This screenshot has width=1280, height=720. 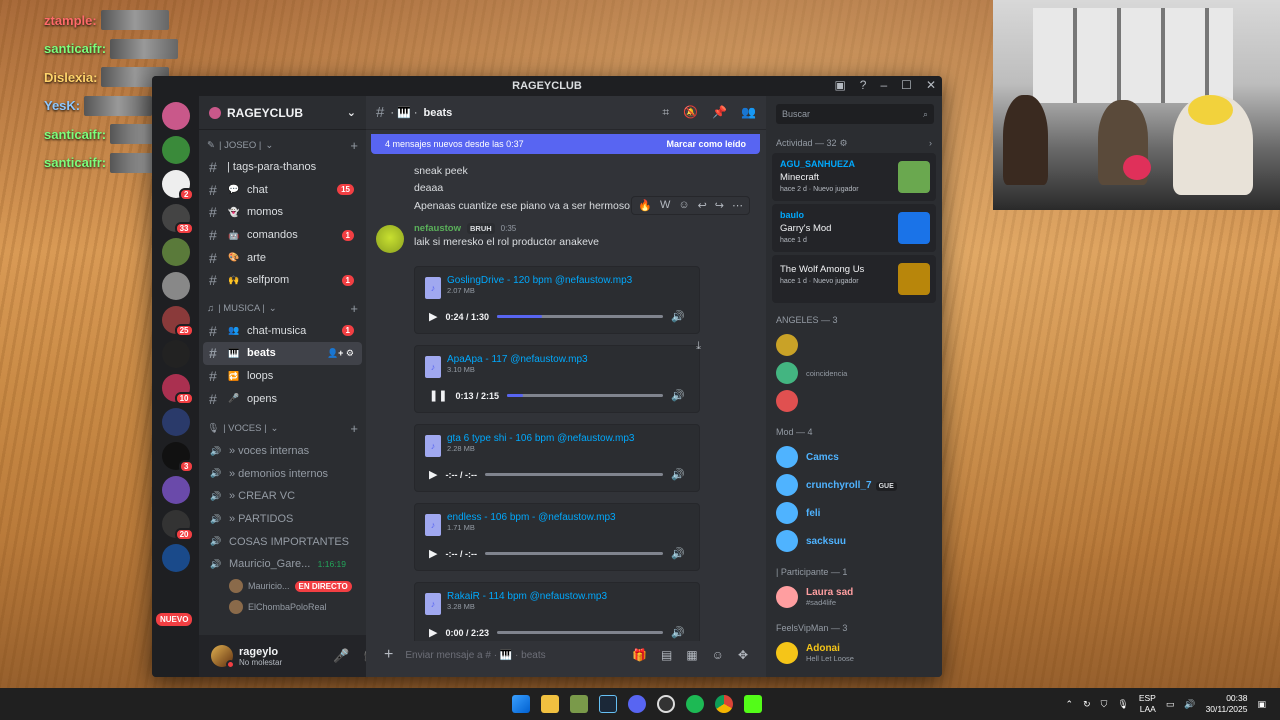 What do you see at coordinates (568, 359) in the screenshot?
I see `audio-file-name: ApaApa - 117 @nefaustow.mp3` at bounding box center [568, 359].